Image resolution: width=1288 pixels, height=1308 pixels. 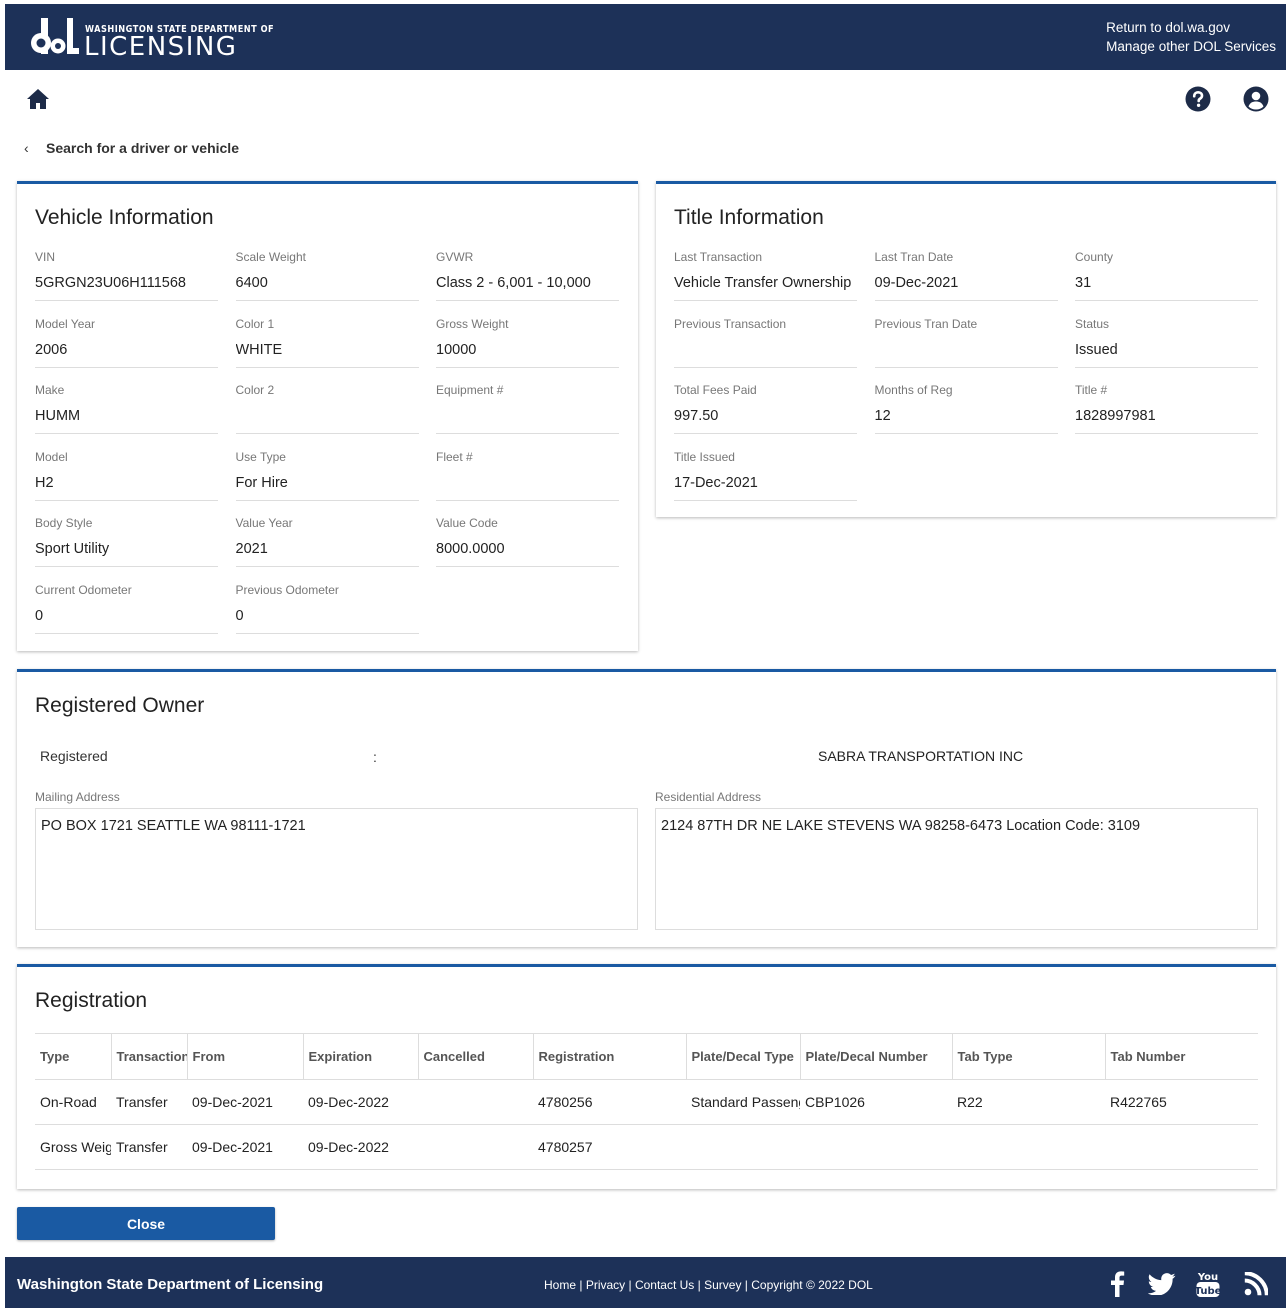 What do you see at coordinates (1198, 99) in the screenshot?
I see `help-icon` at bounding box center [1198, 99].